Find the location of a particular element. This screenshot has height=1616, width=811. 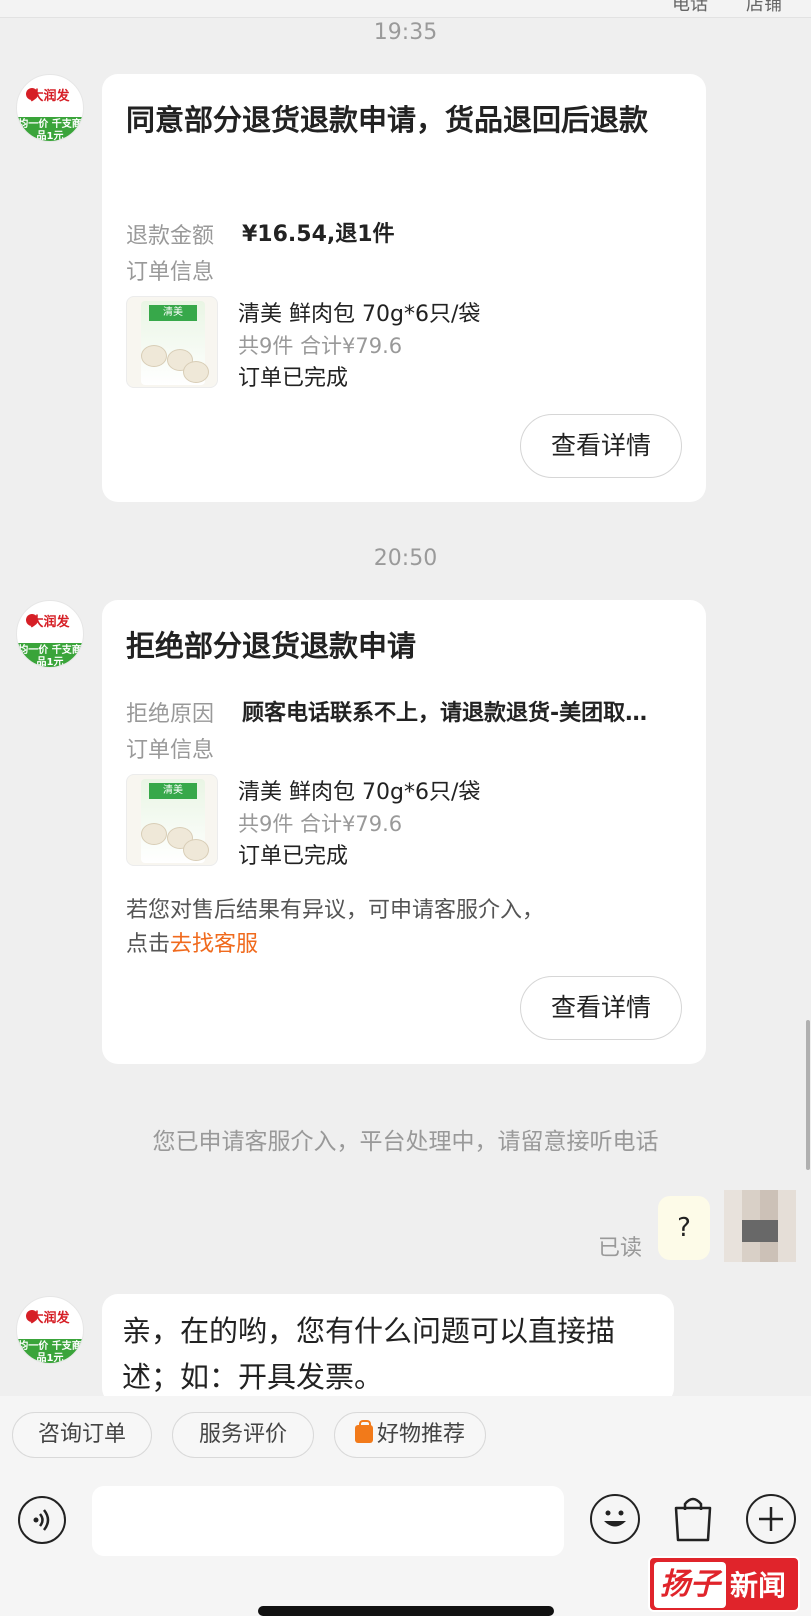

quick-reply-bar: 咨询订单 服务评价 好物推荐 is located at coordinates (405, 1433).